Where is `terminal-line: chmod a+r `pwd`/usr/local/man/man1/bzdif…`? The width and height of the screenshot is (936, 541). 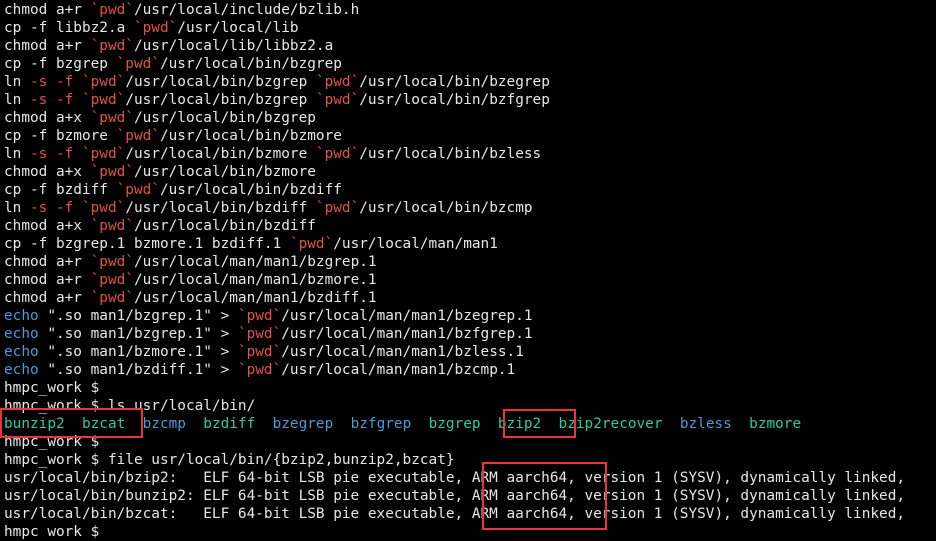 terminal-line: chmod a+r `pwd`/usr/local/man/man1/bzdif… is located at coordinates (454, 298).